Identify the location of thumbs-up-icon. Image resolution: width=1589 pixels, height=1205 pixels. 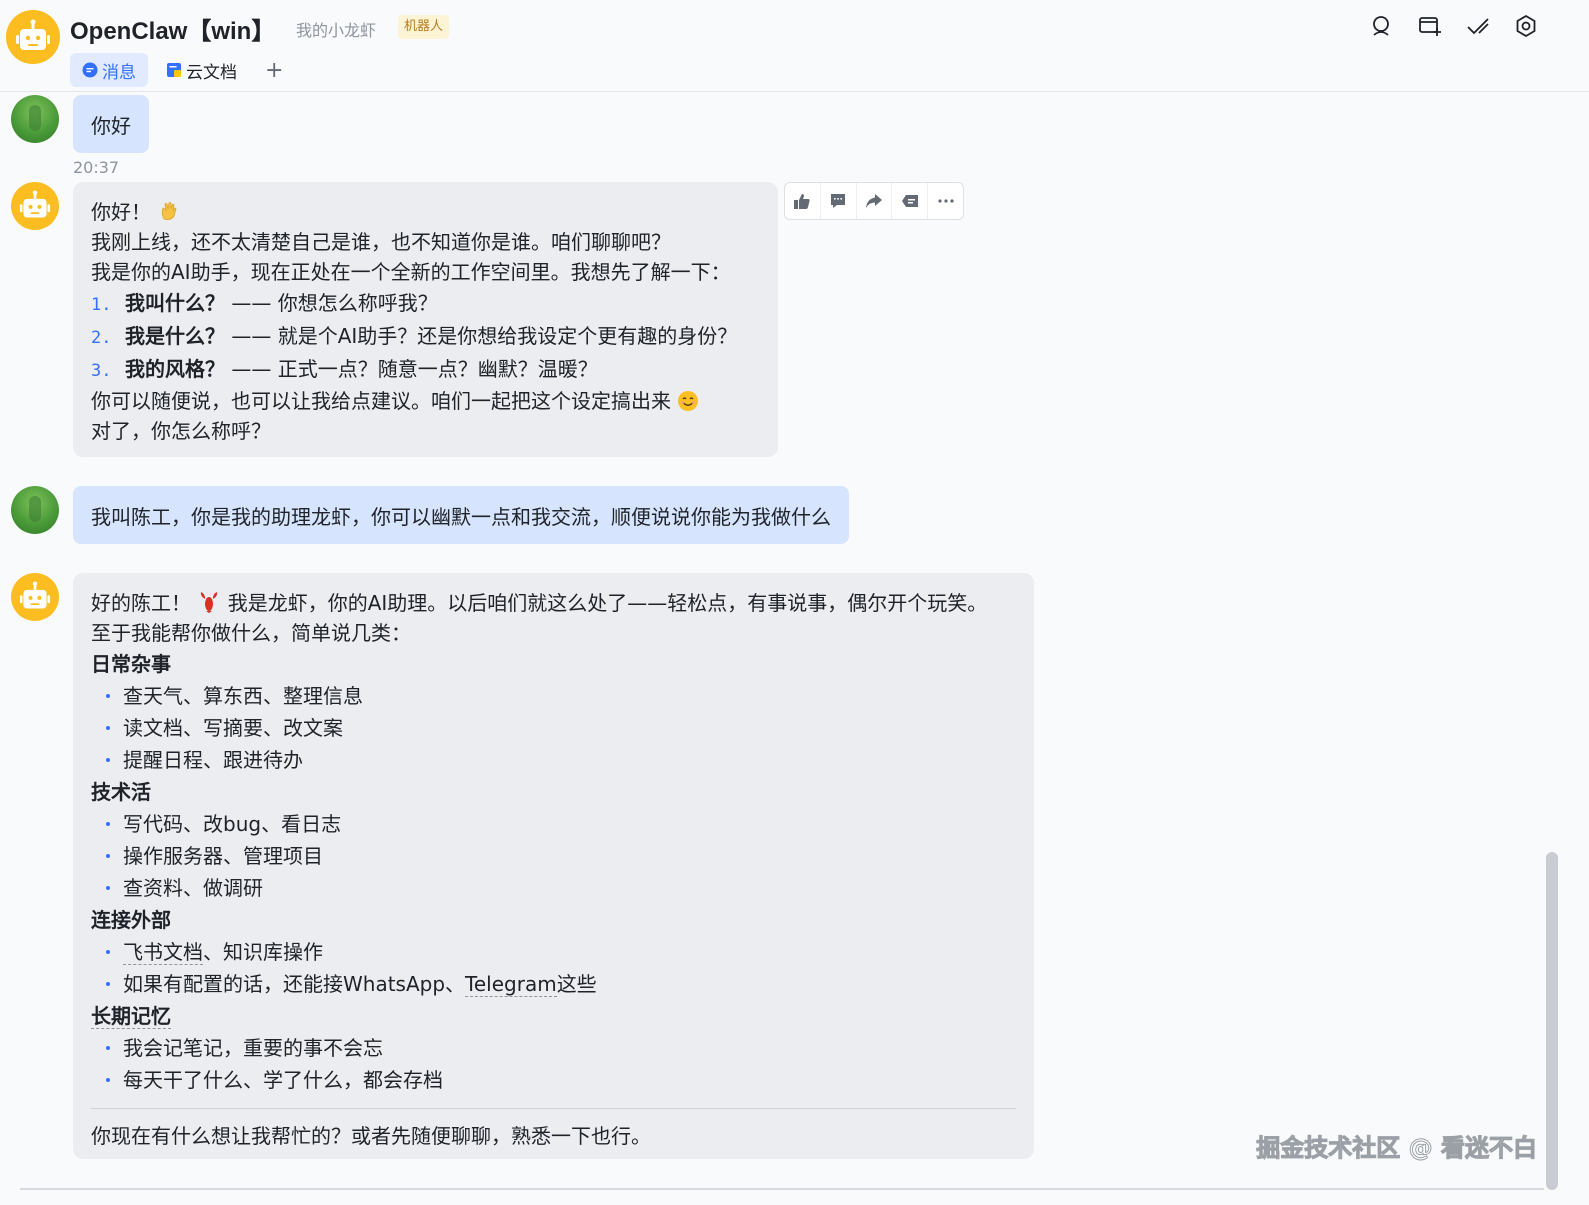
(802, 201).